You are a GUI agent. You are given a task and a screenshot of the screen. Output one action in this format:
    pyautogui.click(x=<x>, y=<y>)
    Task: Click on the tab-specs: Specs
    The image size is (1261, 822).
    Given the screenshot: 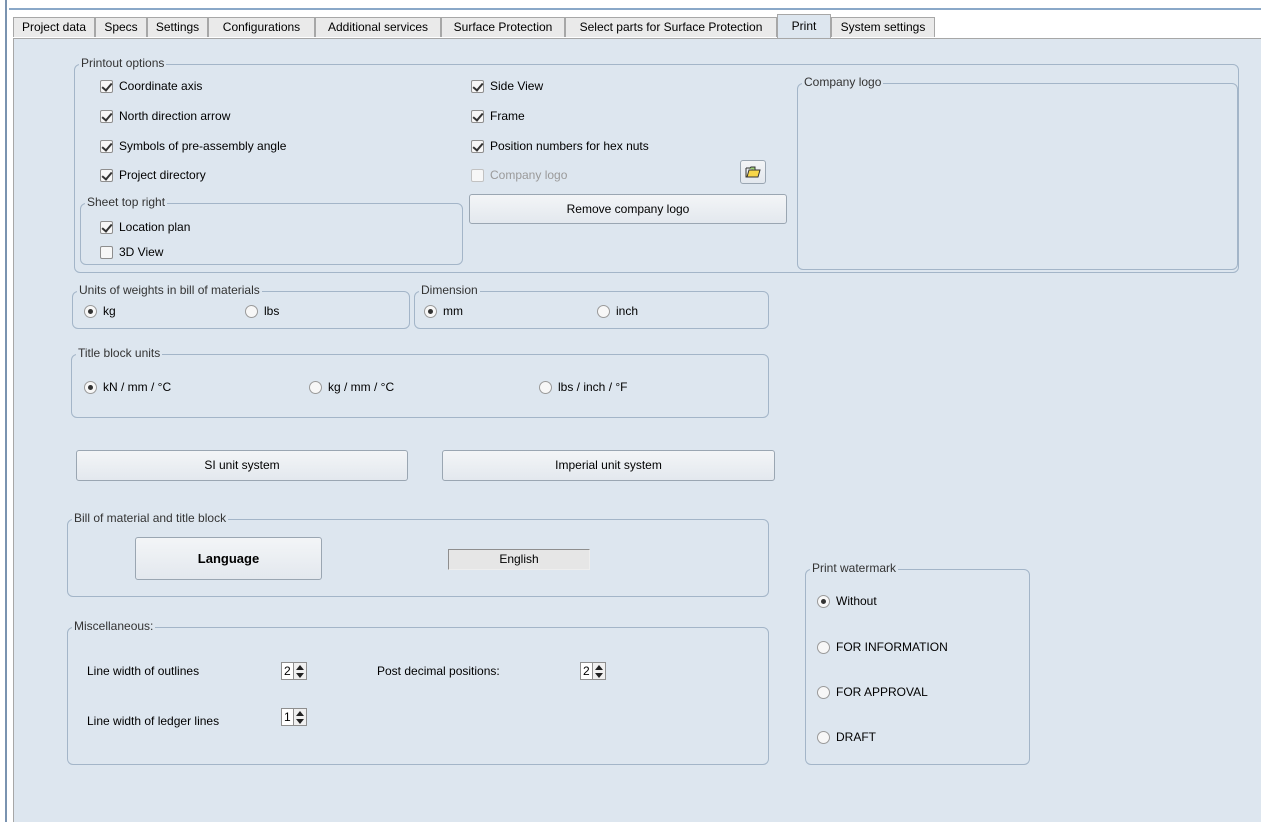 What is the action you would take?
    pyautogui.click(x=121, y=27)
    